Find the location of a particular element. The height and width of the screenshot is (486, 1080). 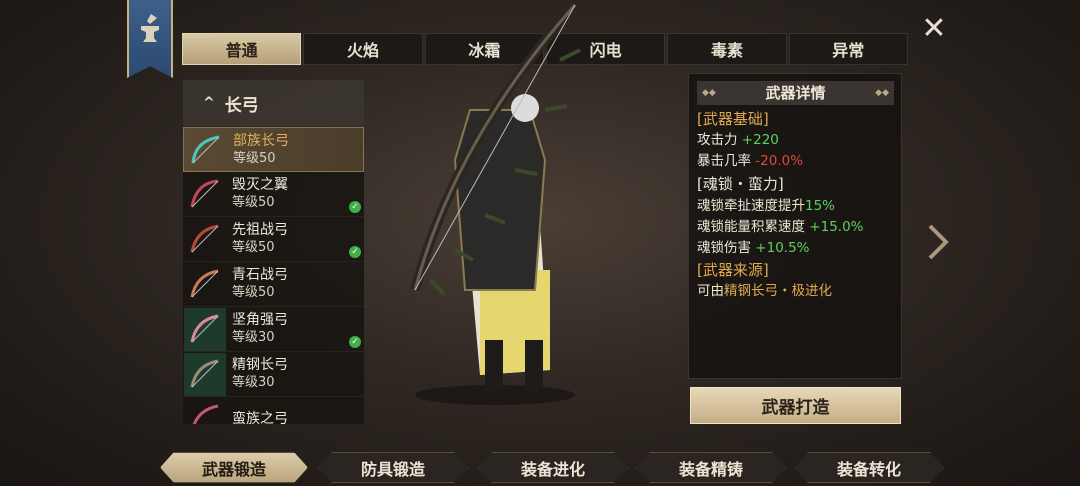

source-link: 精钢长弓・极进化 is located at coordinates (778, 291).